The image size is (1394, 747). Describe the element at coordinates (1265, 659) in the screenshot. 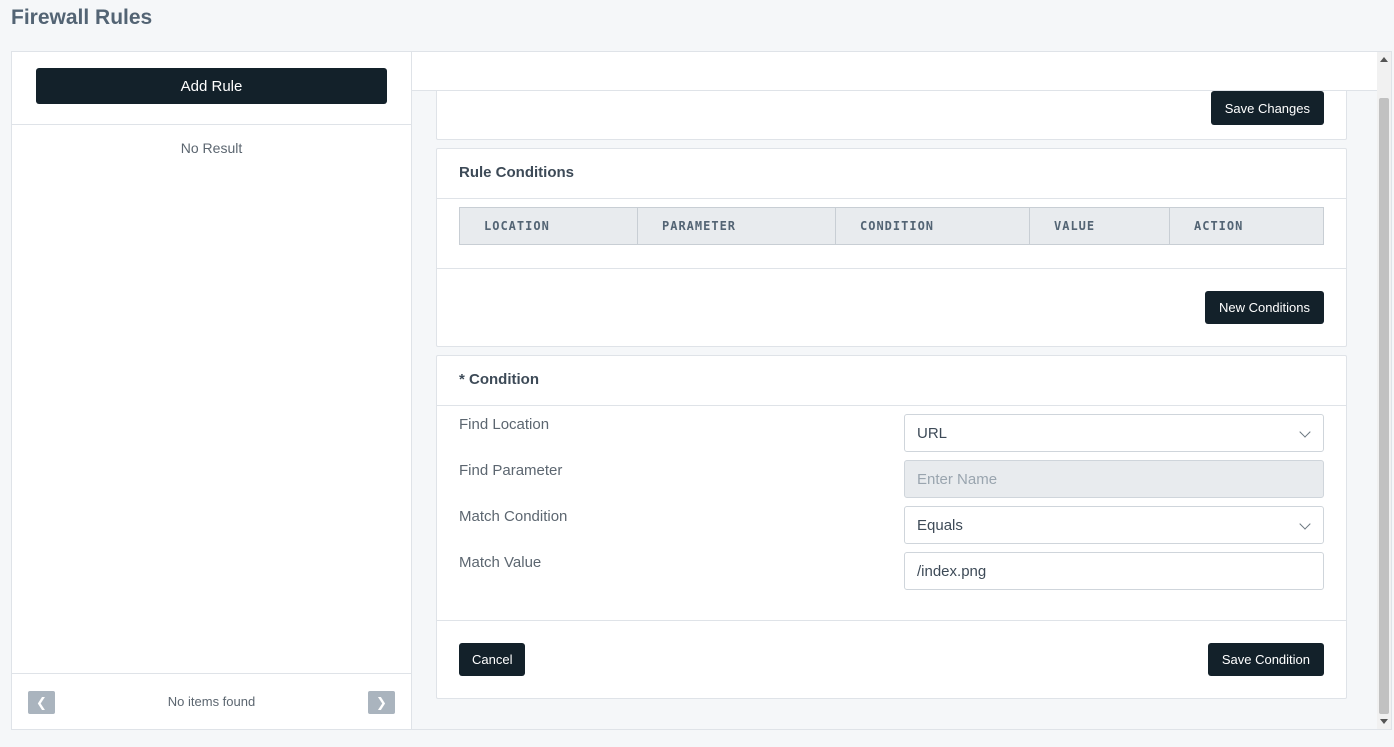

I see `save-condition-button: Save Condition` at that location.